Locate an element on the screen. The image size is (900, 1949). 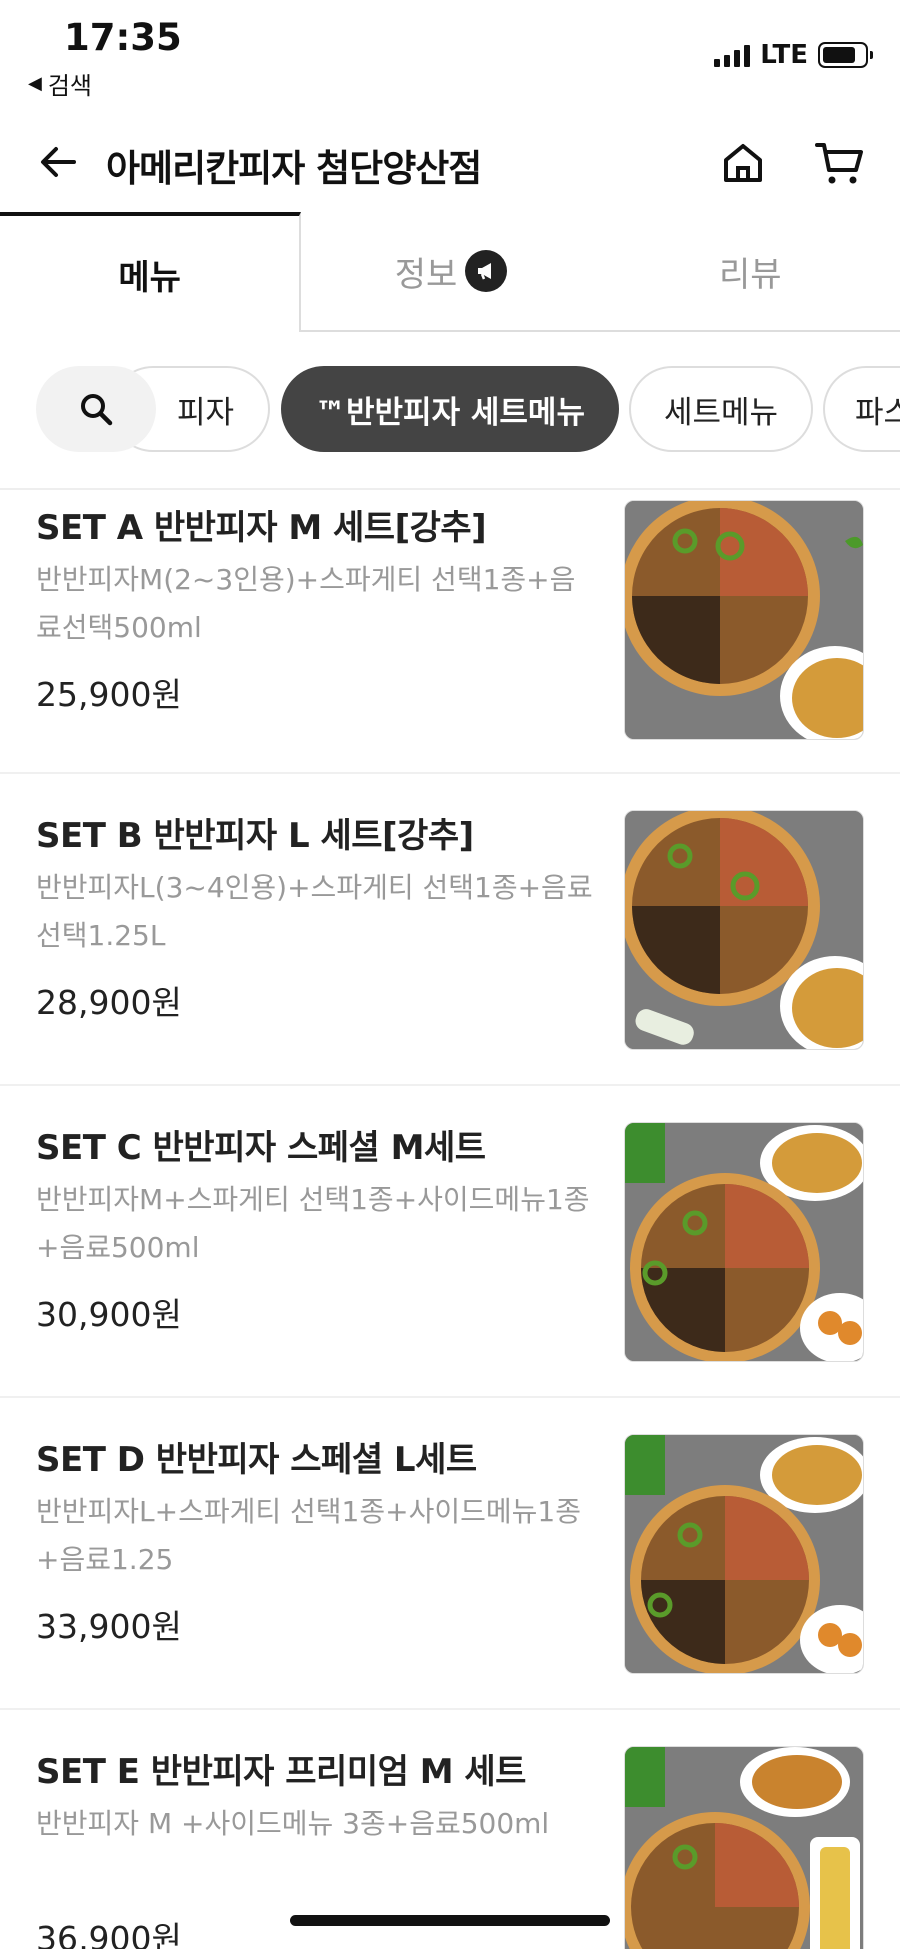
back-to-search-label: 검색 is located at coordinates (70, 86).